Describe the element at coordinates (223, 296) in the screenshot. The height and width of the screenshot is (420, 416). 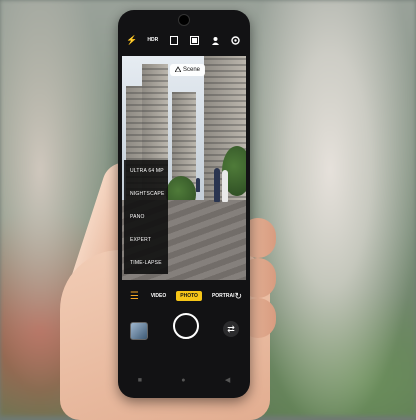
I see `mode-portrait: PORTRAI` at that location.